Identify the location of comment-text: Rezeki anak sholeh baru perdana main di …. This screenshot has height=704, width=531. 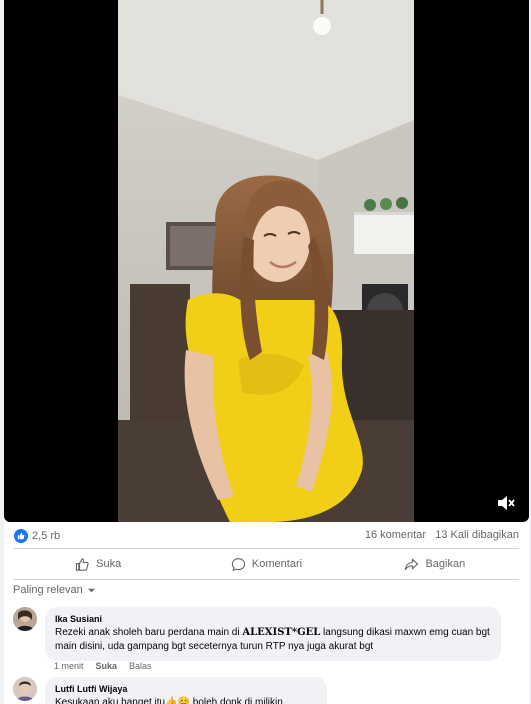
(272, 639).